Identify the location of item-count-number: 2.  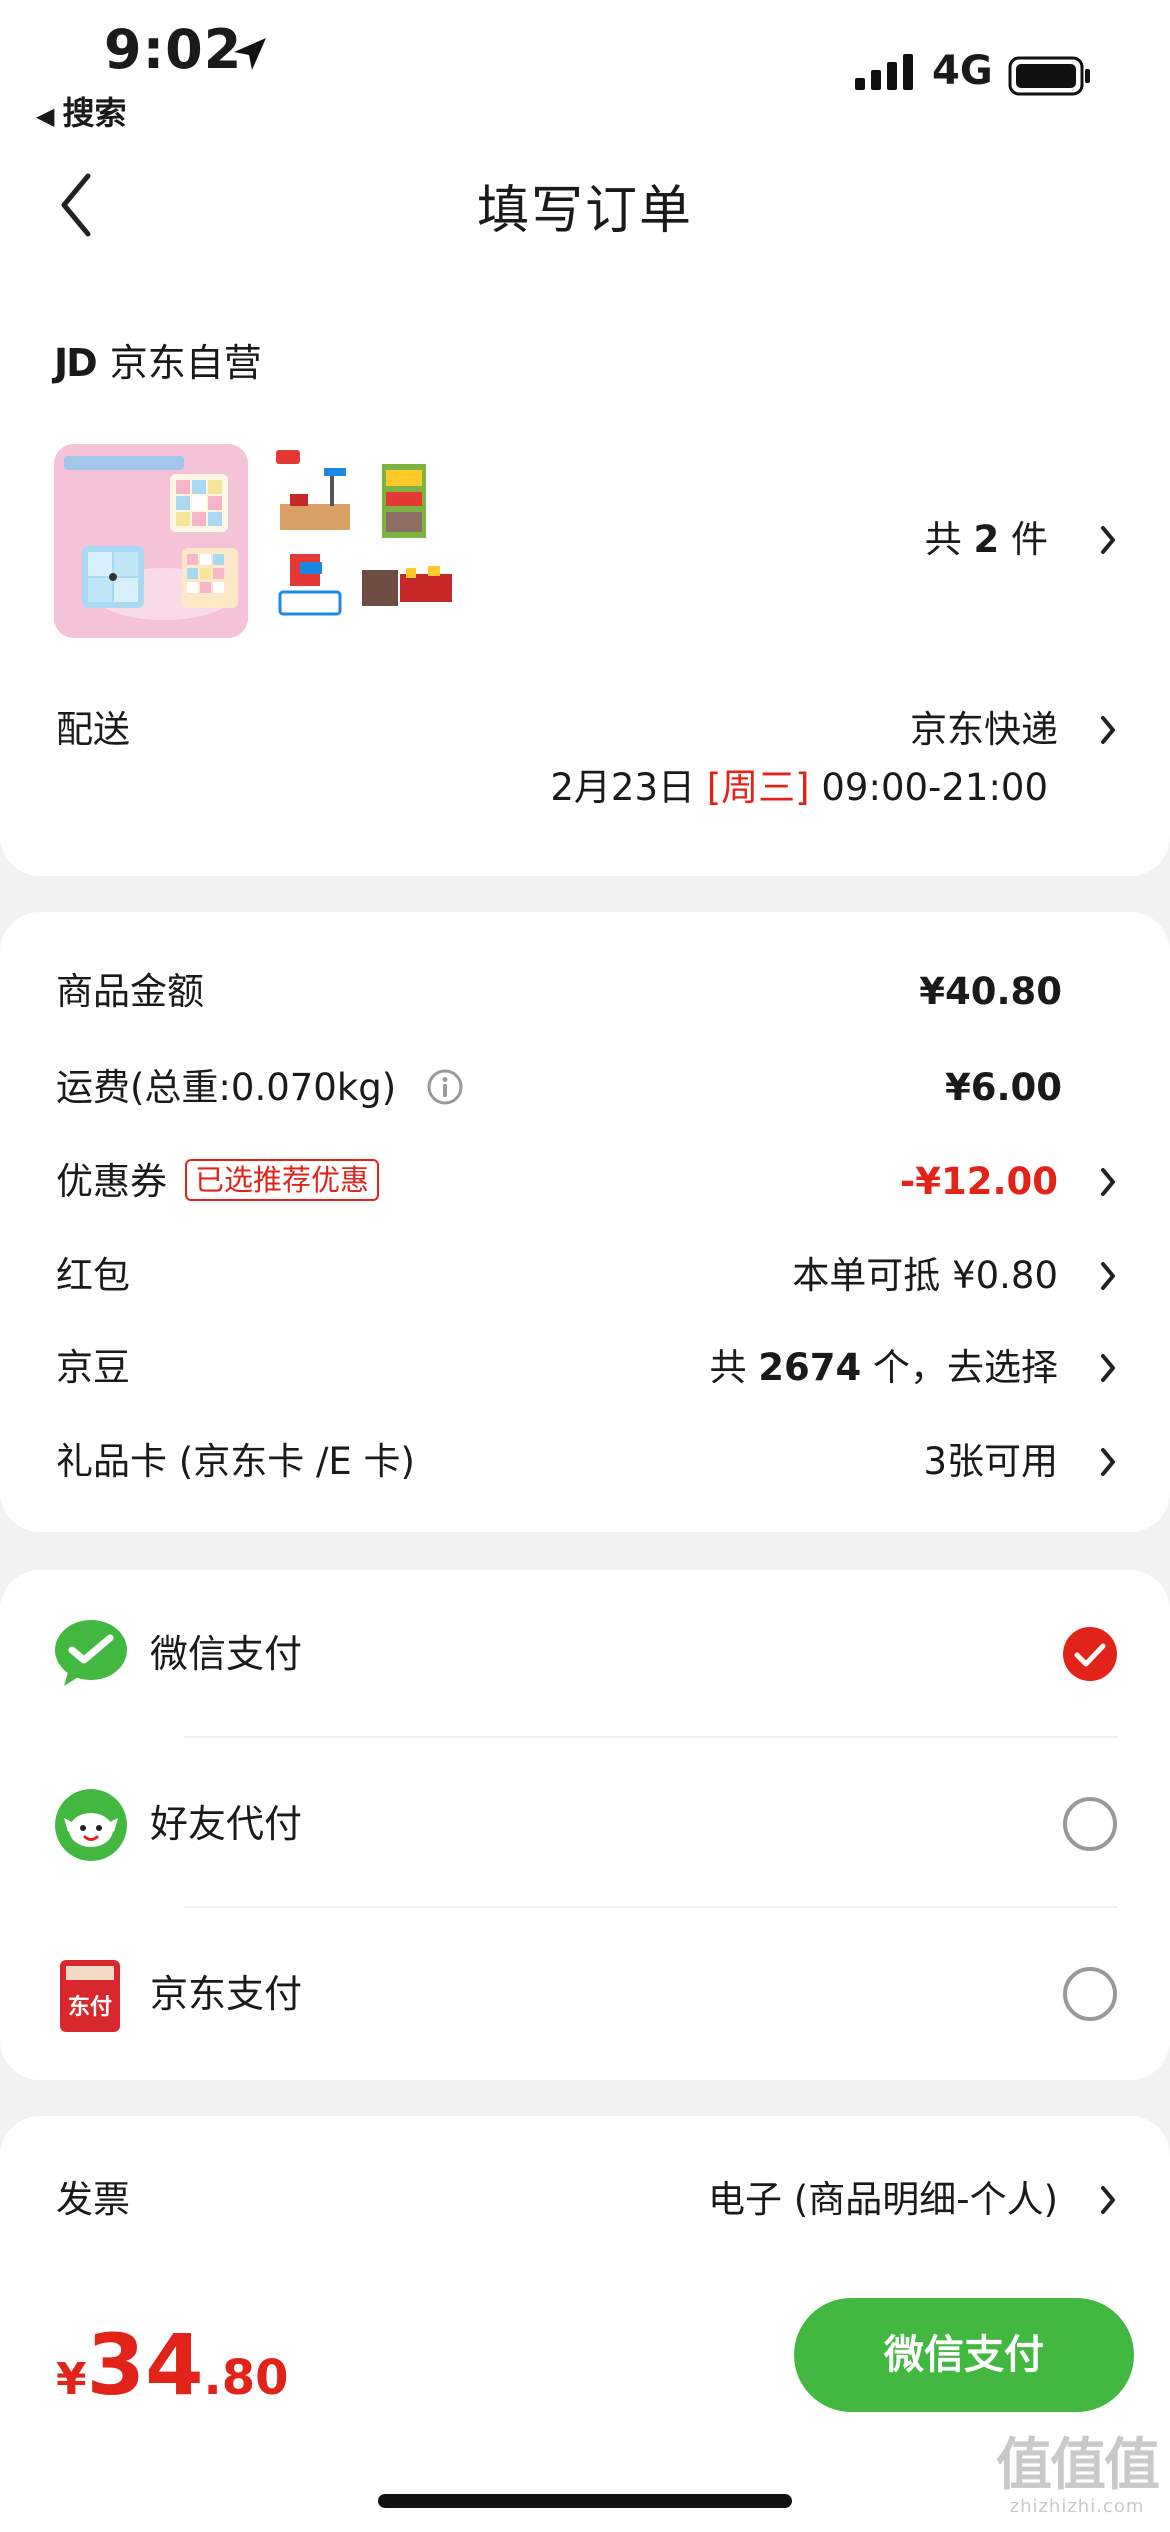
(986, 539).